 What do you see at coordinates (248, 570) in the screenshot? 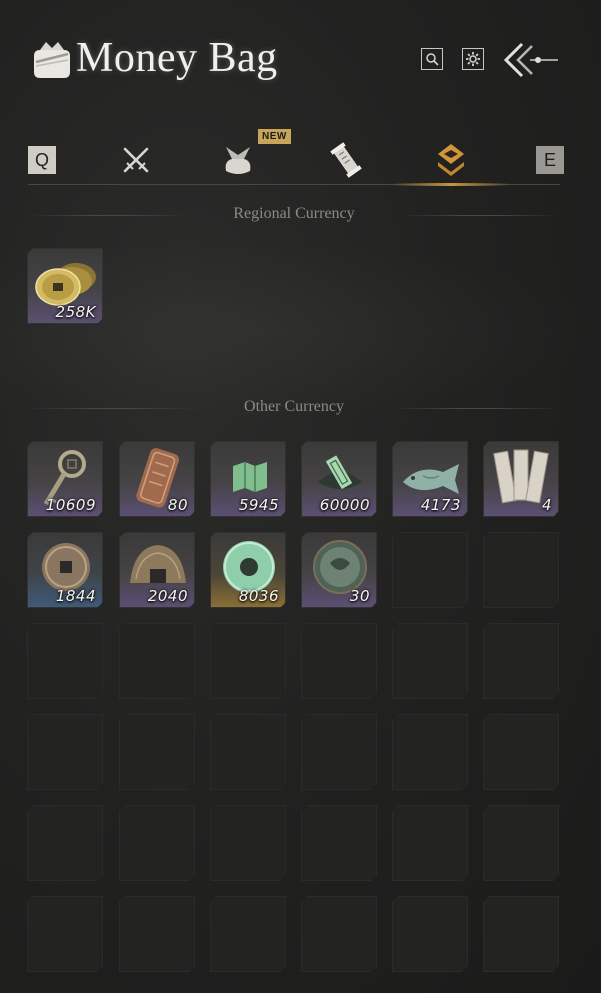
I see `currency-slot: 8036` at bounding box center [248, 570].